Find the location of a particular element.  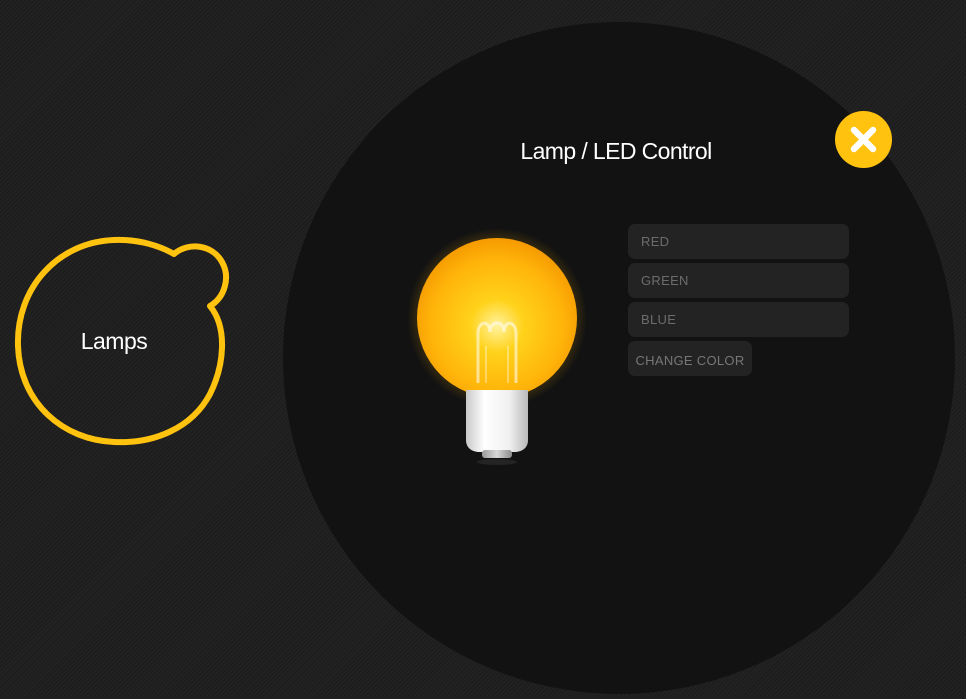

lamps-nav-bubble: Lamps is located at coordinates (123, 342).